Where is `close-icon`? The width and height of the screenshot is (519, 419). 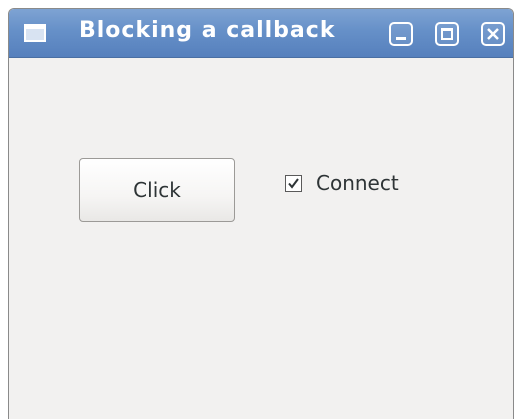 close-icon is located at coordinates (493, 34).